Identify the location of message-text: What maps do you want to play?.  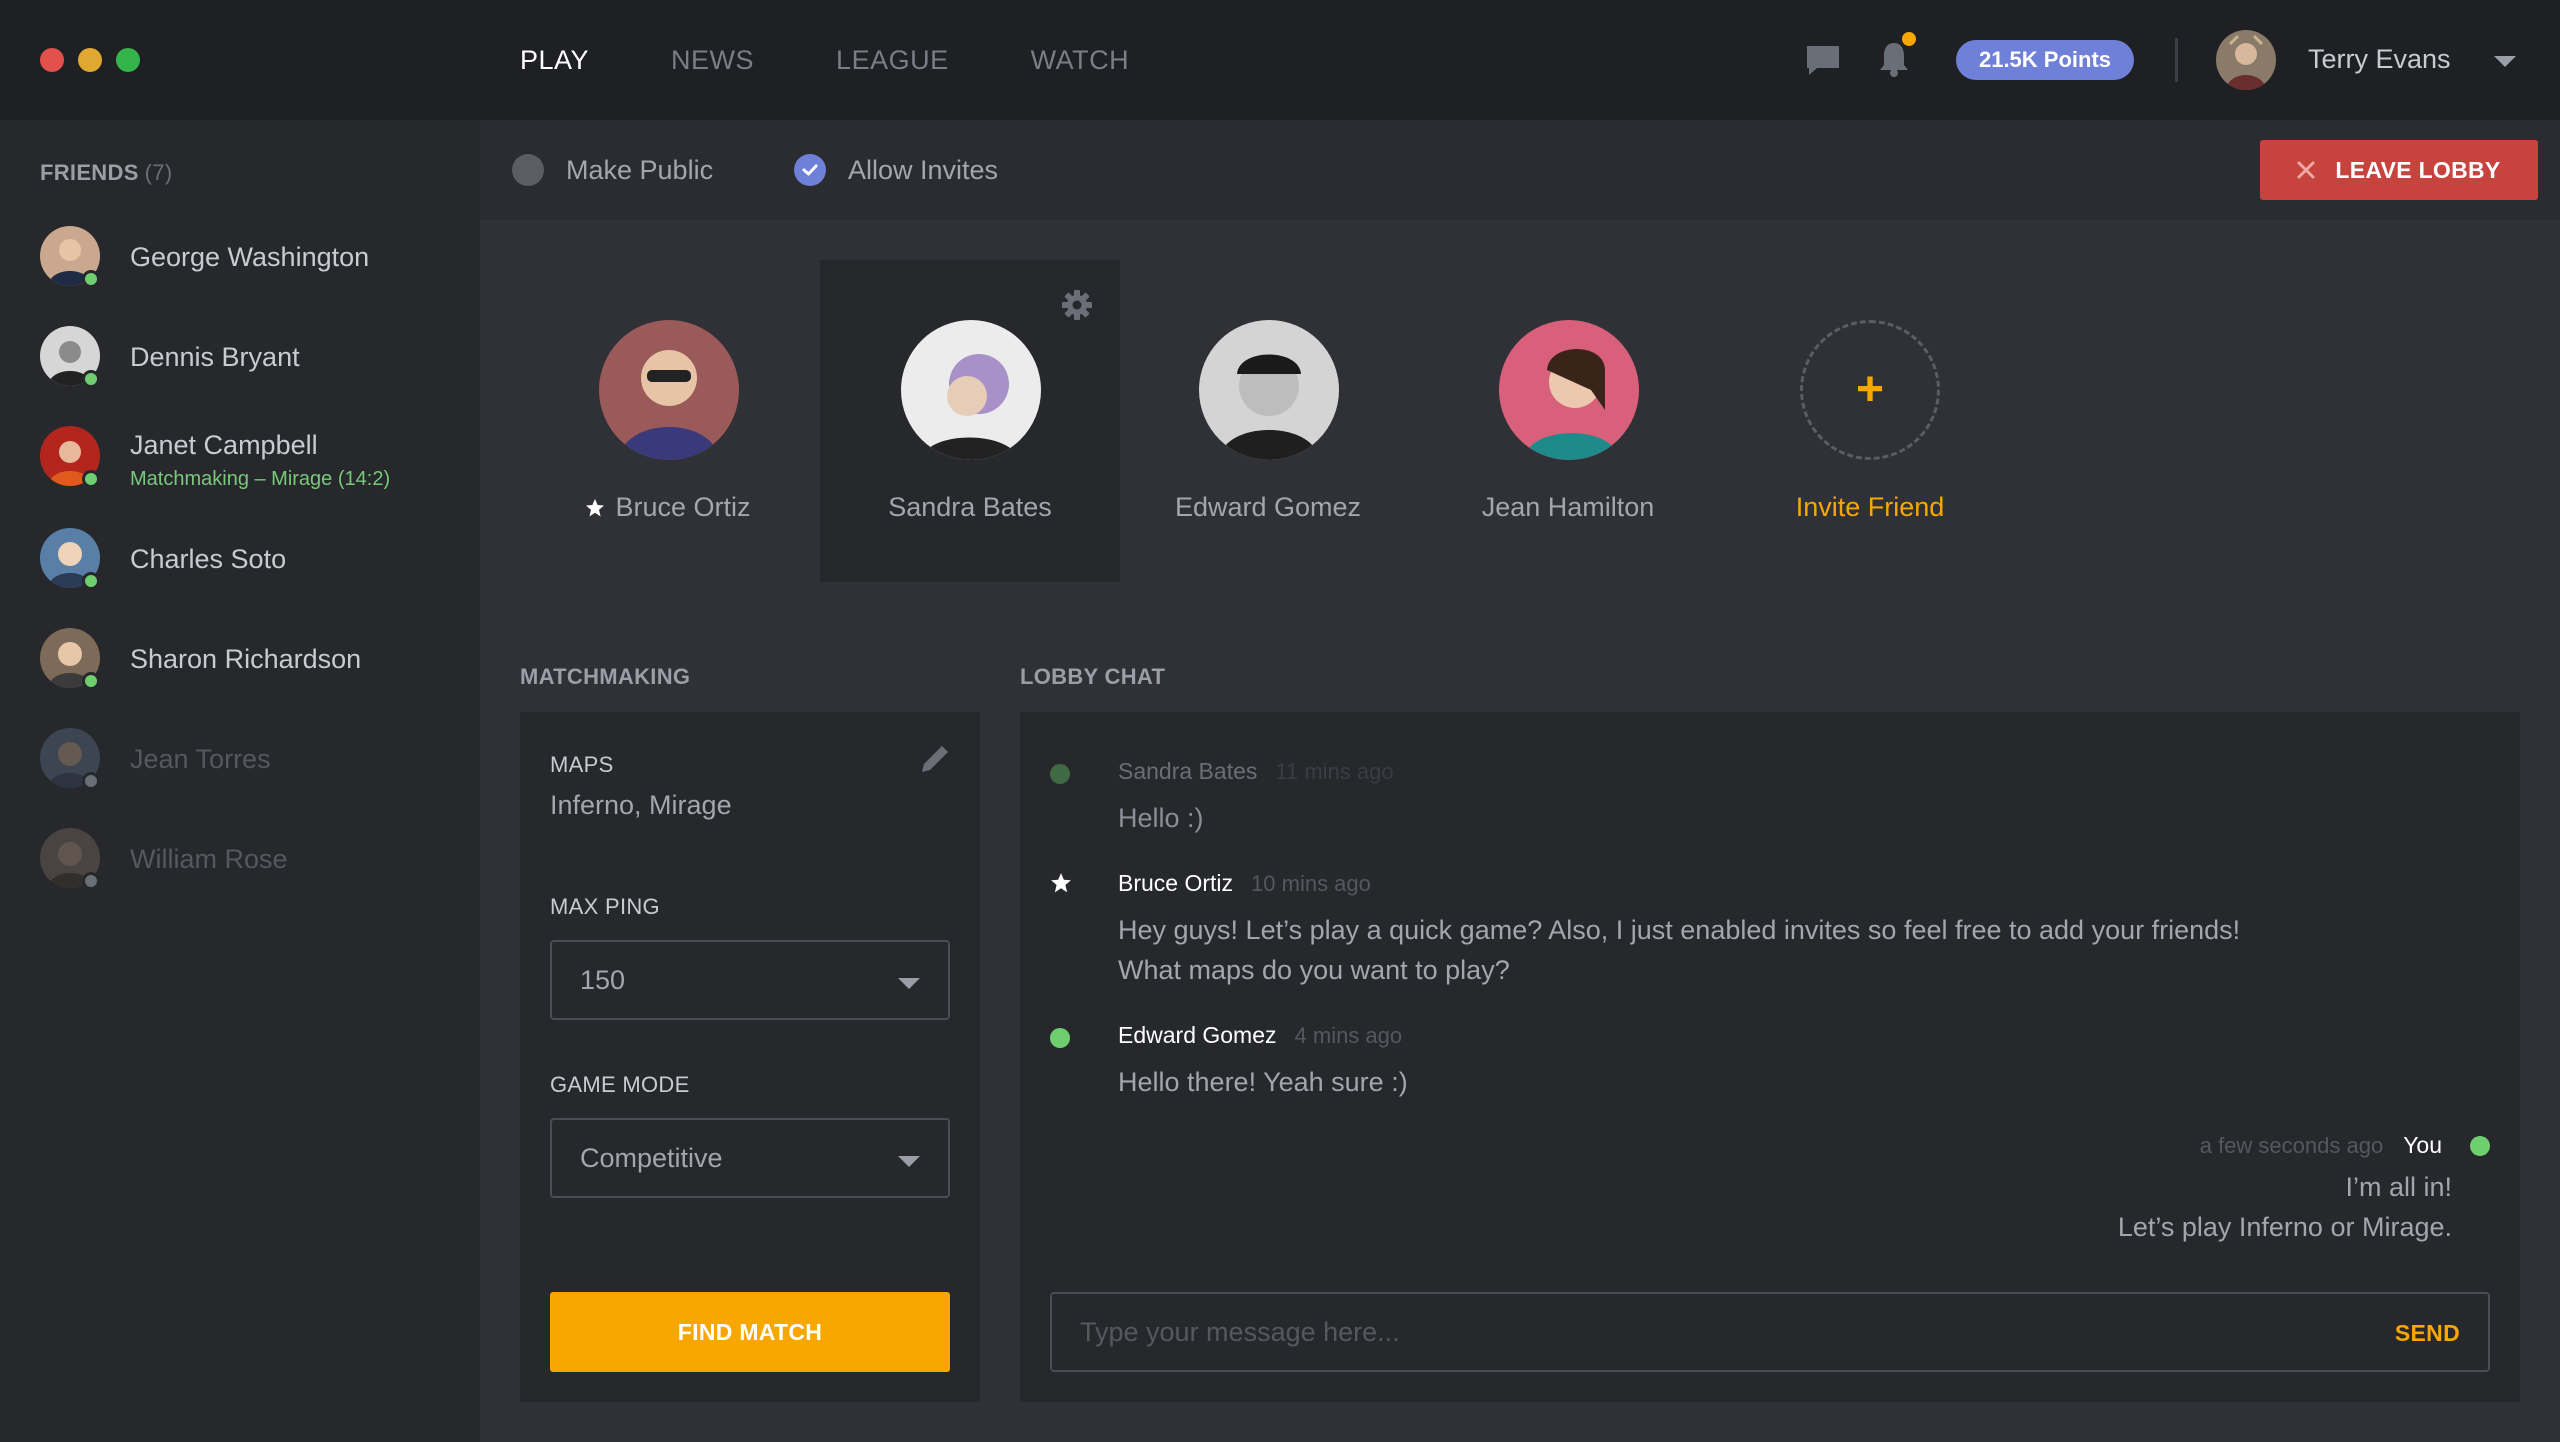
(1314, 970).